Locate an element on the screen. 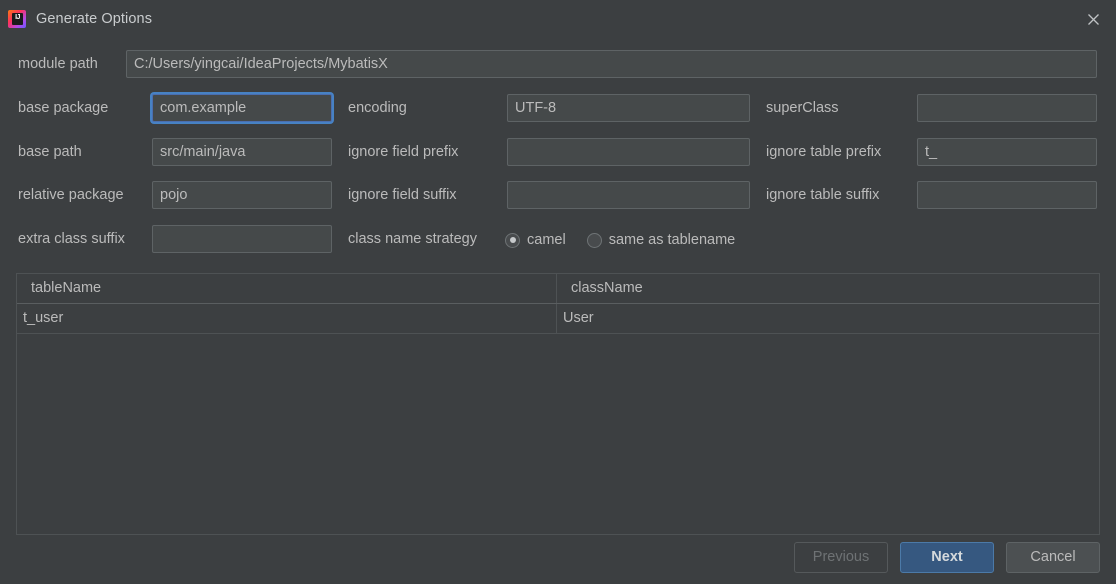  intellij-idea-icon: IJ is located at coordinates (17, 19).